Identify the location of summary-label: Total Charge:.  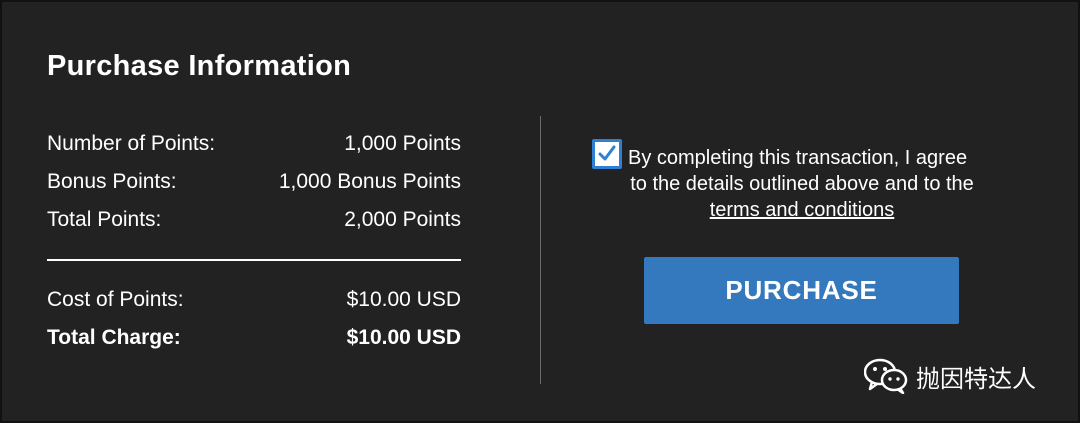
(114, 337).